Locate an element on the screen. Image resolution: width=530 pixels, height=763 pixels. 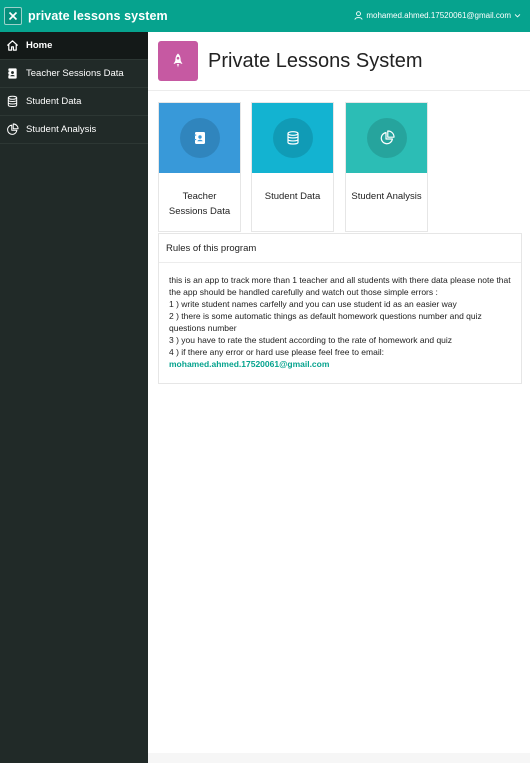
page-header: Private Lessons System is located at coordinates (290, 61).